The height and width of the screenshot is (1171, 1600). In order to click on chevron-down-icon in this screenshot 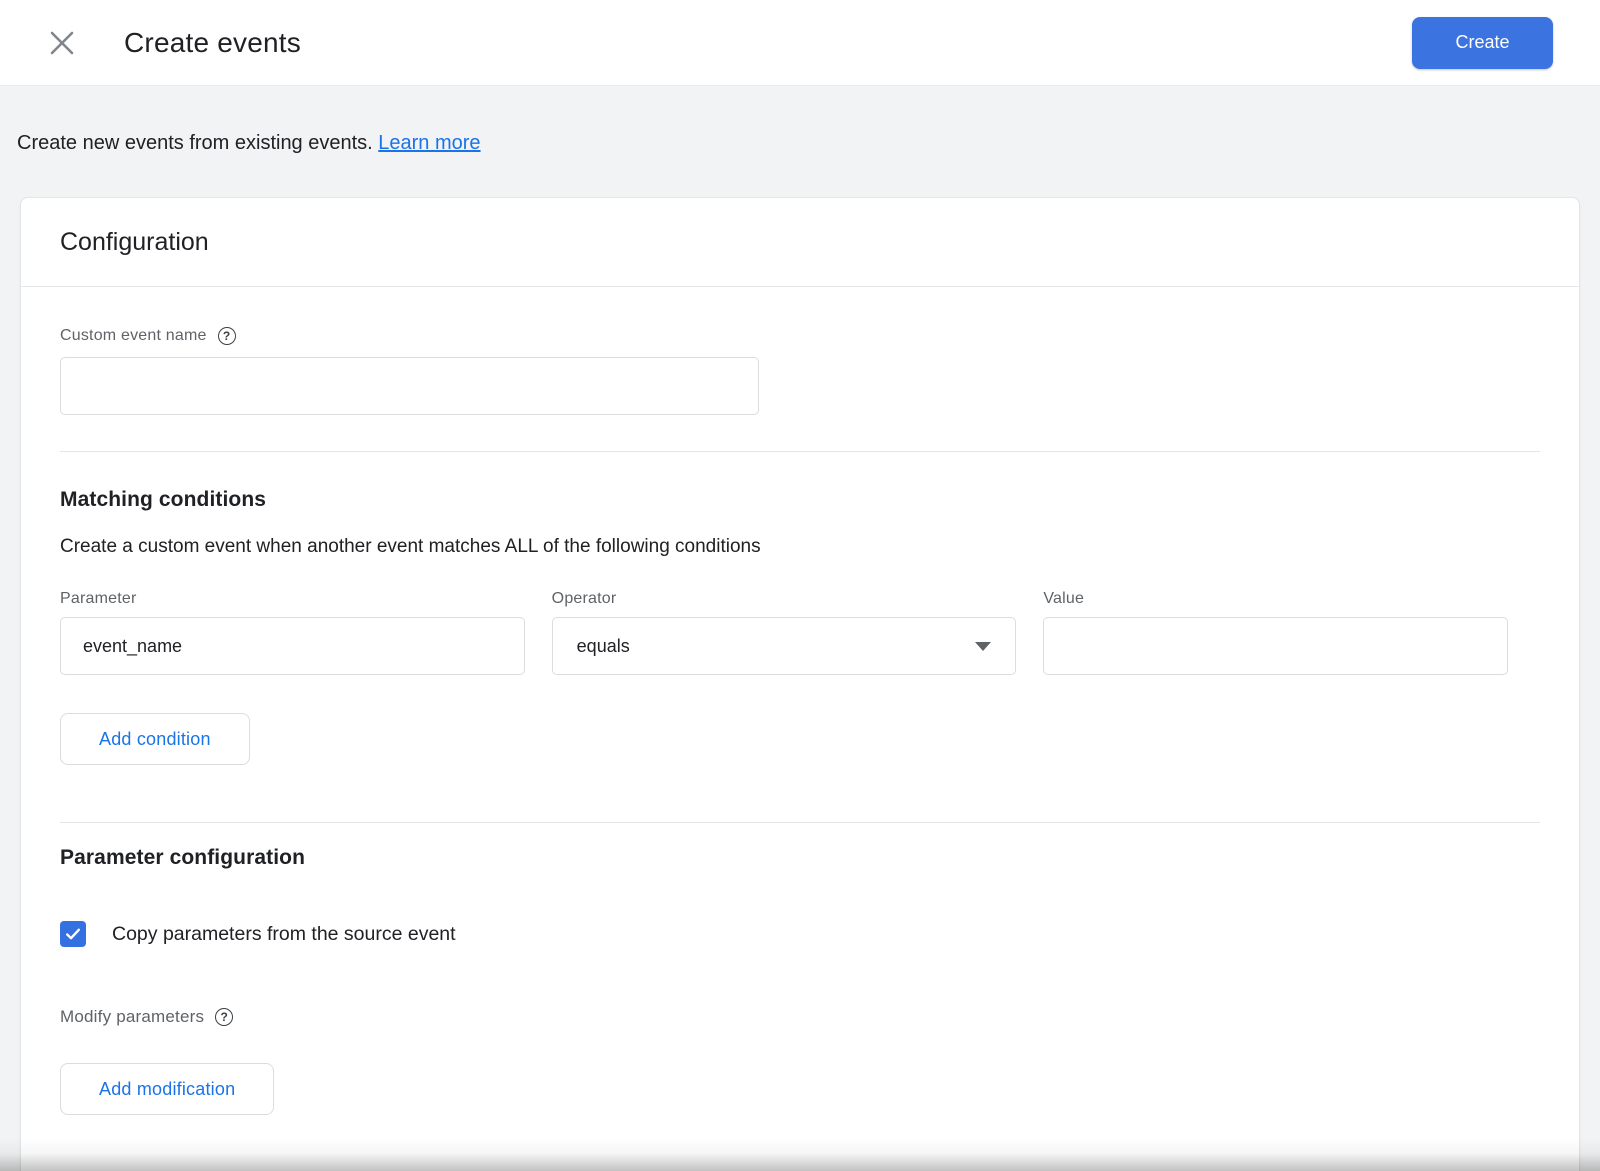, I will do `click(983, 646)`.